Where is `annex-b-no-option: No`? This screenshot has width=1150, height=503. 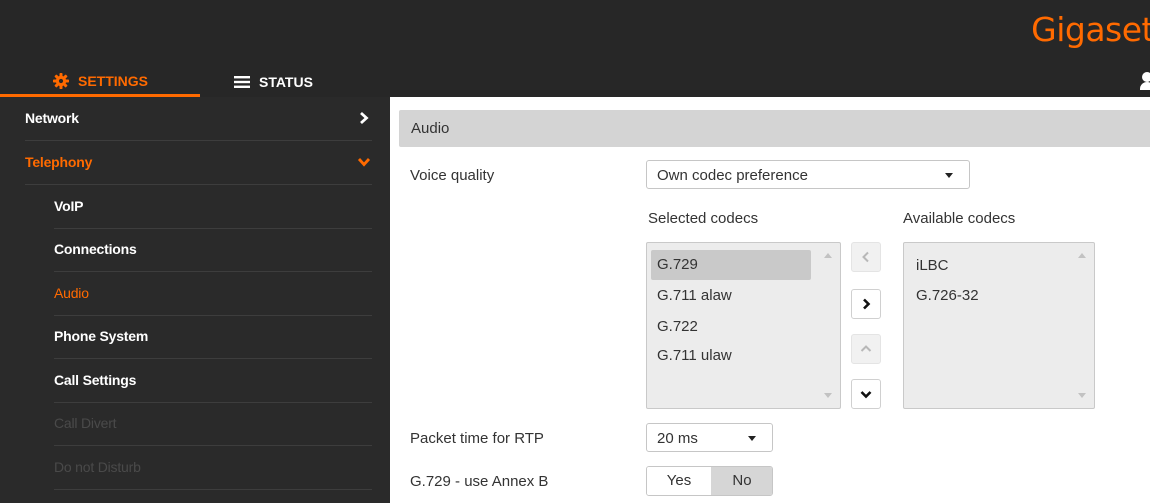 annex-b-no-option: No is located at coordinates (741, 481).